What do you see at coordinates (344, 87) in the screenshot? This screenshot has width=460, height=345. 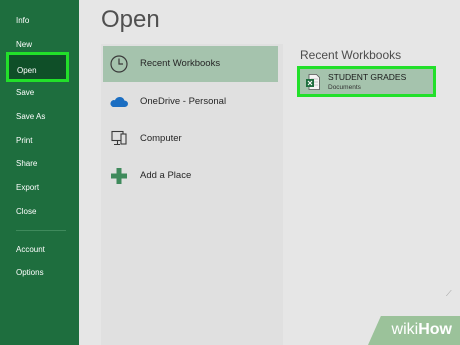 I see `recent-file-location: Documents` at bounding box center [344, 87].